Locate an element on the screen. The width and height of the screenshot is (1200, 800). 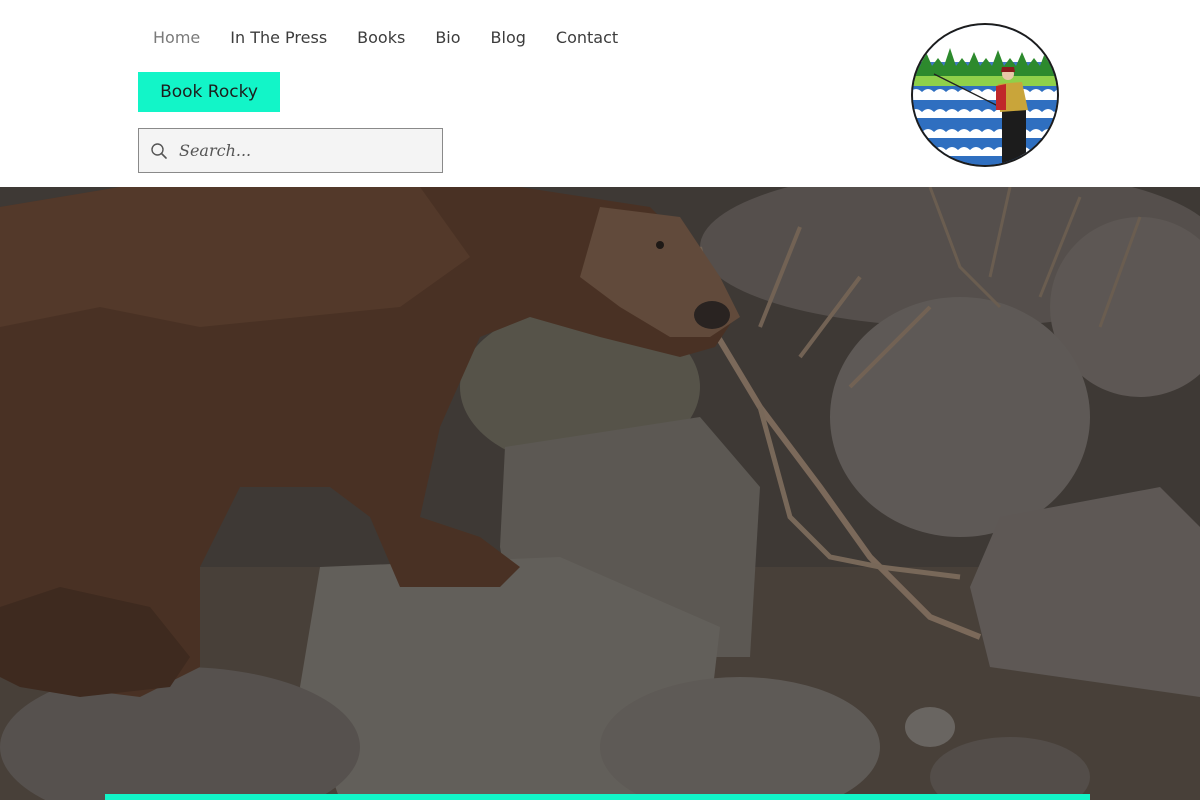
main-nav: Home In The Press Books Bio Blog Contact is located at coordinates (385, 38).